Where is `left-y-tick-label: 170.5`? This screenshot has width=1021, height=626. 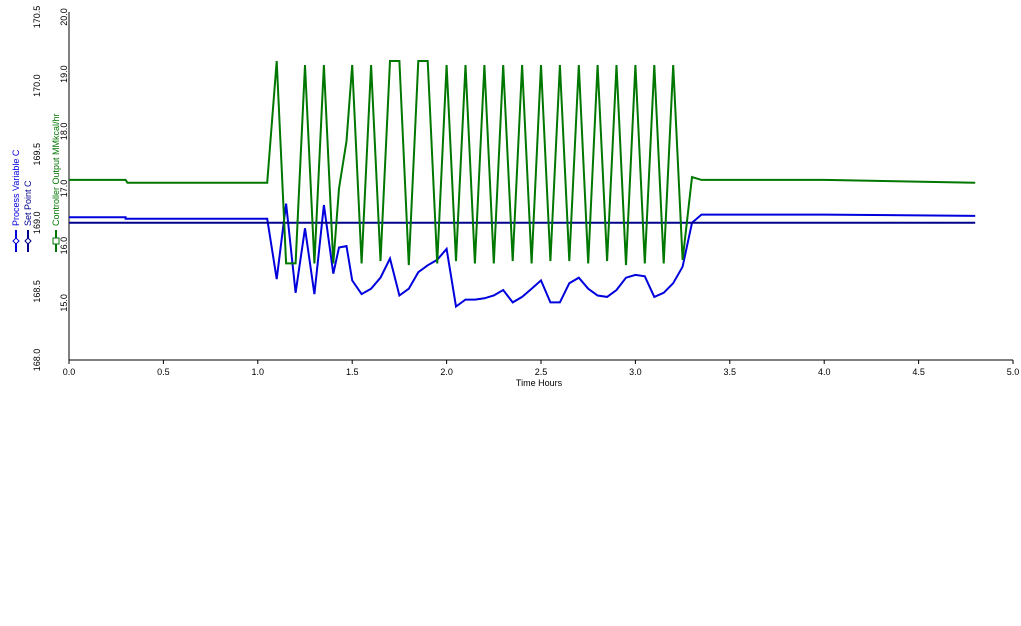 left-y-tick-label: 170.5 is located at coordinates (37, 17).